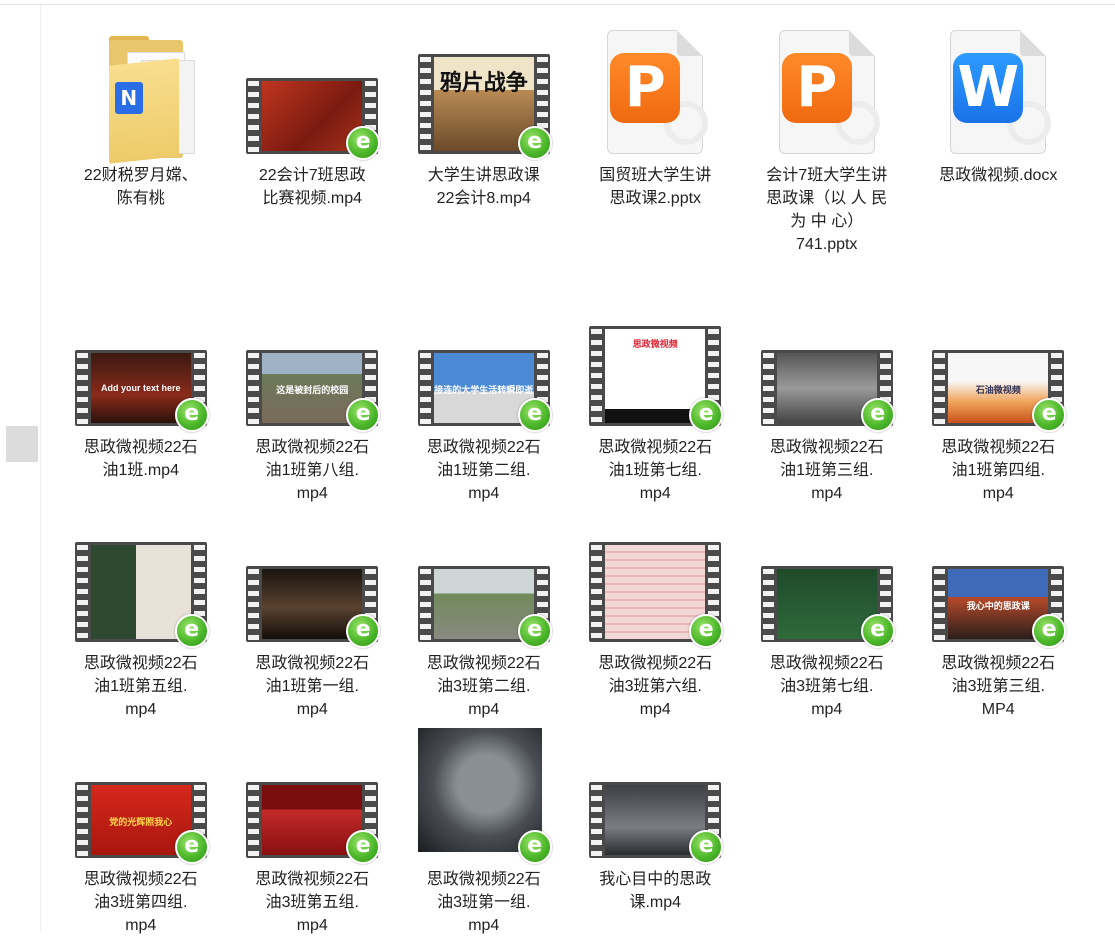  I want to click on file-item: 石油微视频 e 思政微视频22石 油1班第四组. mp4, so click(999, 400).